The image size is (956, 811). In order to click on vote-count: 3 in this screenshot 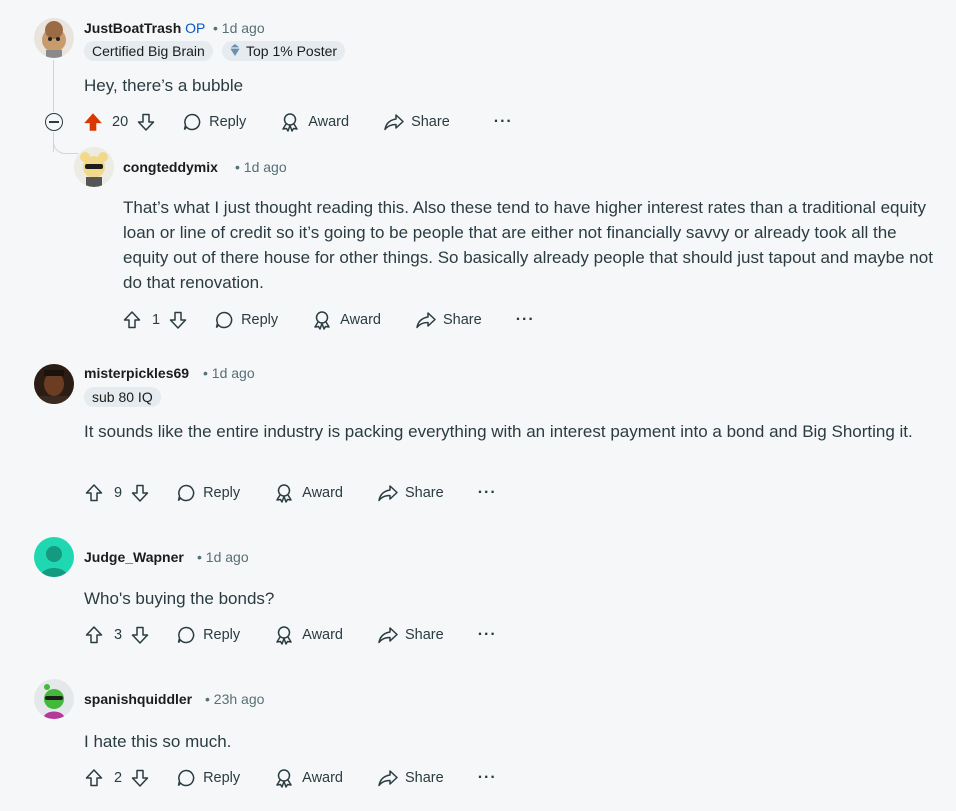, I will do `click(118, 635)`.